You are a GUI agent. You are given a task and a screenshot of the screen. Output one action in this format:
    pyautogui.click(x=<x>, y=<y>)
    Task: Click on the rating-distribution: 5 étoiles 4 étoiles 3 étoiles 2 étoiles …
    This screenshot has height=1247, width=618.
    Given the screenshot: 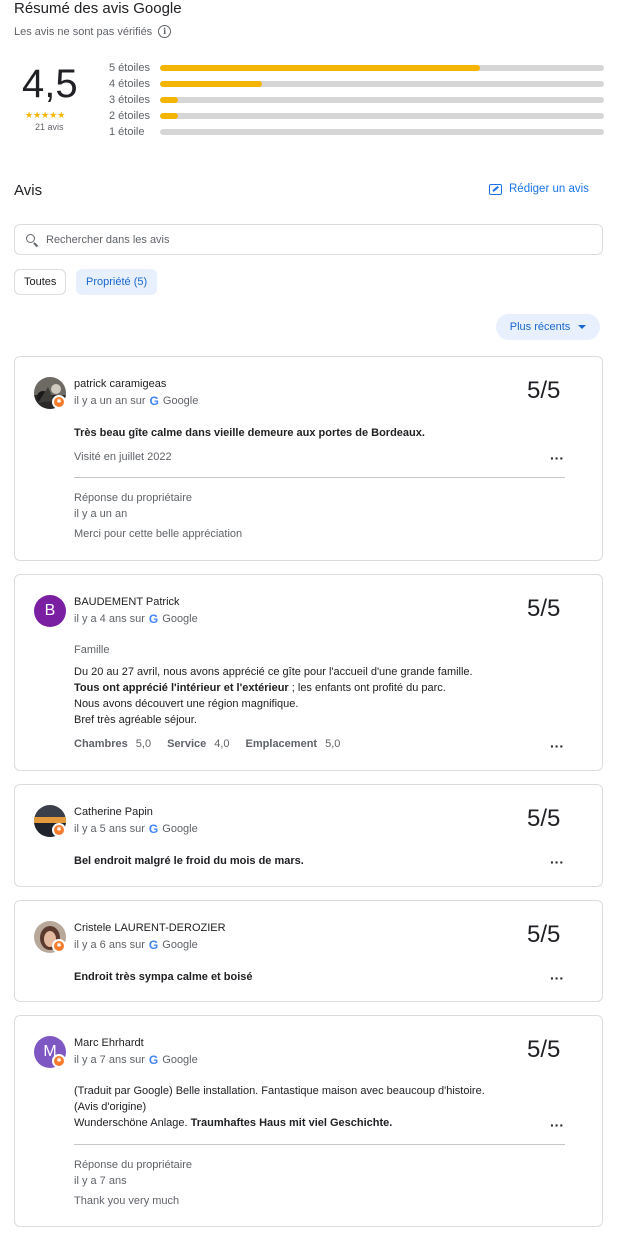 What is the action you would take?
    pyautogui.click(x=356, y=100)
    